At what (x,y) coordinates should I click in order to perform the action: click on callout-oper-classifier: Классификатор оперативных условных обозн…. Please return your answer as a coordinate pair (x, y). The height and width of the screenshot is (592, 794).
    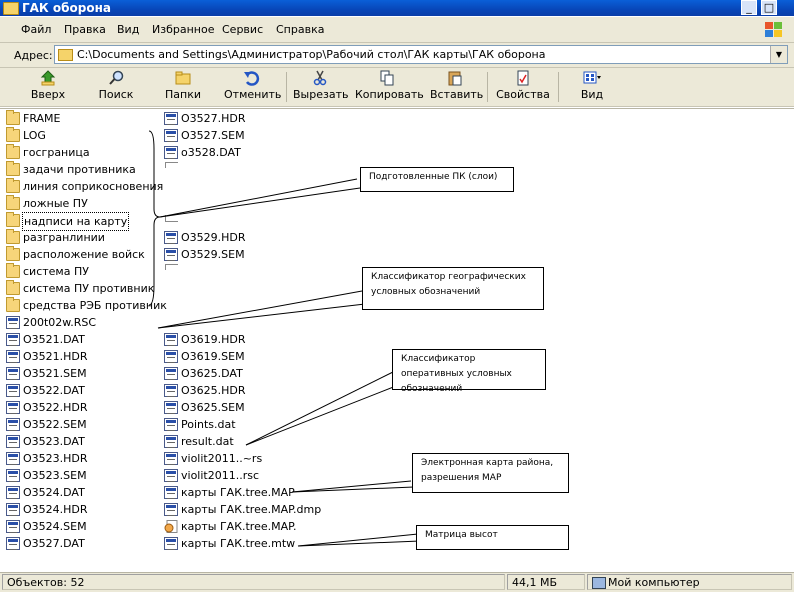
    Looking at the image, I should click on (469, 371).